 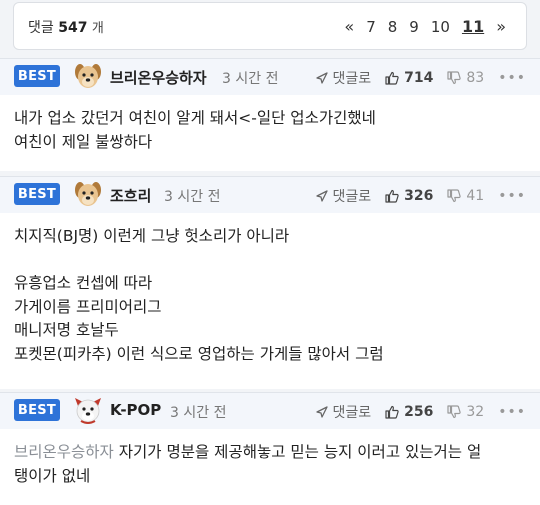 What do you see at coordinates (152, 236) in the screenshot?
I see `comment-line: 치지직(BJ명) 이런게 그냥 헛소리가 아니라` at bounding box center [152, 236].